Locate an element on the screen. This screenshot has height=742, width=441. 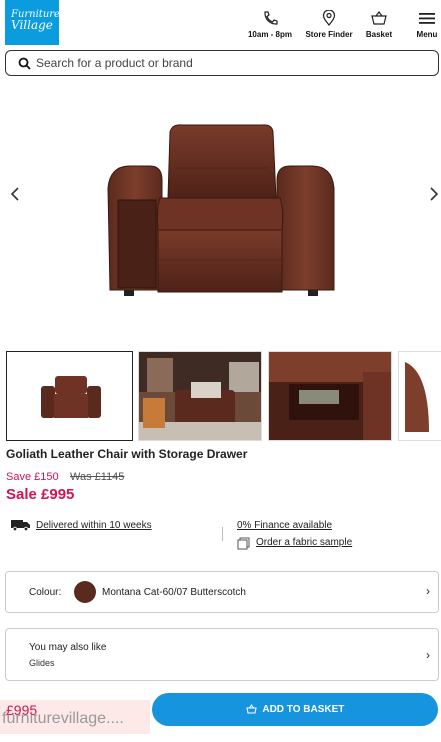
search-bar is located at coordinates (222, 63).